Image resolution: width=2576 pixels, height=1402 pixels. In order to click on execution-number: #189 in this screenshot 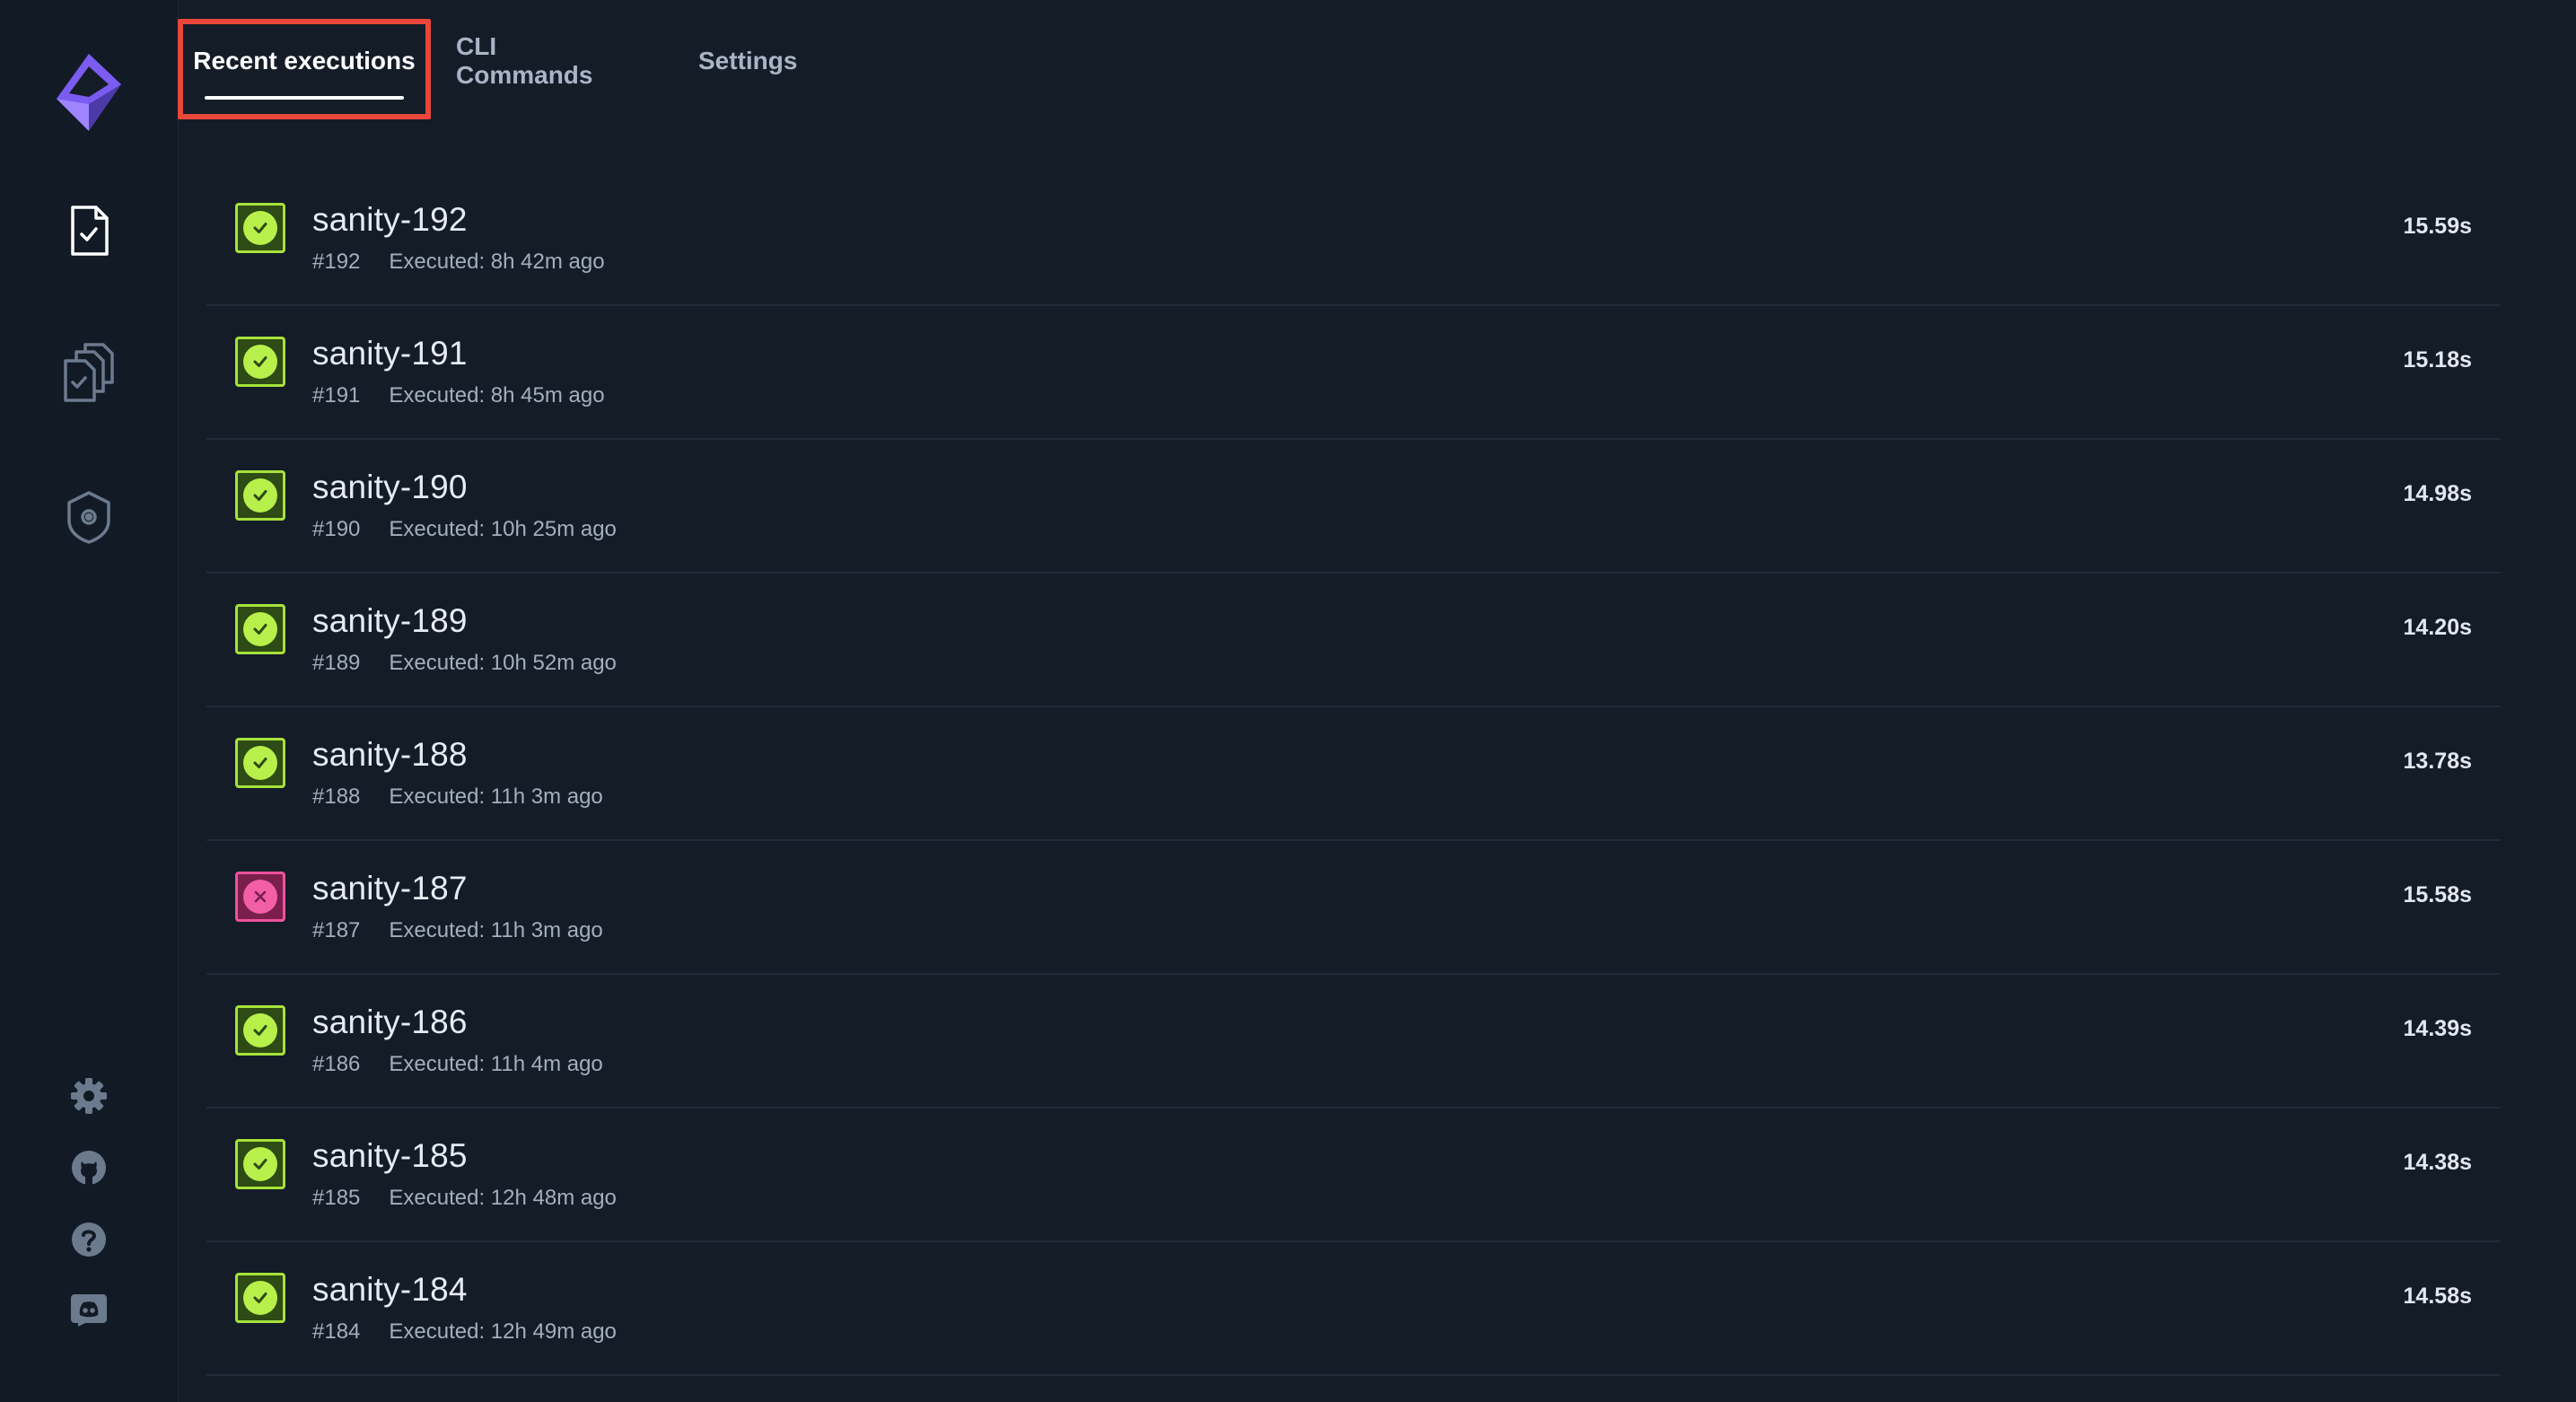, I will do `click(336, 663)`.